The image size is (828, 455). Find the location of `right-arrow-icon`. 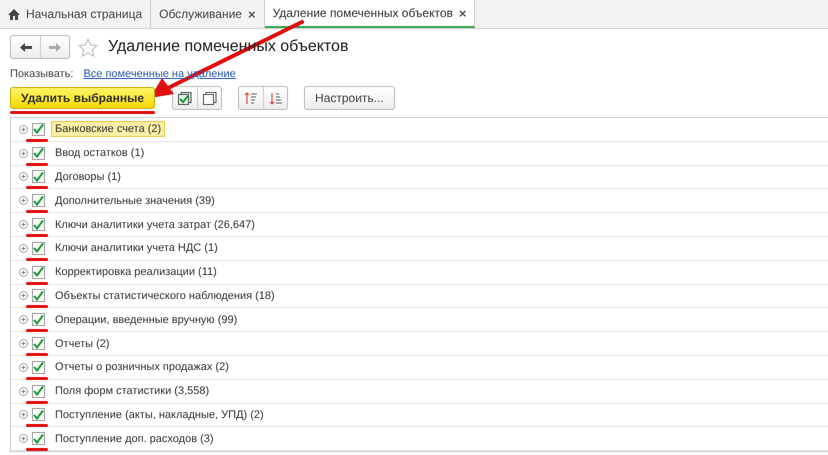

right-arrow-icon is located at coordinates (55, 47).